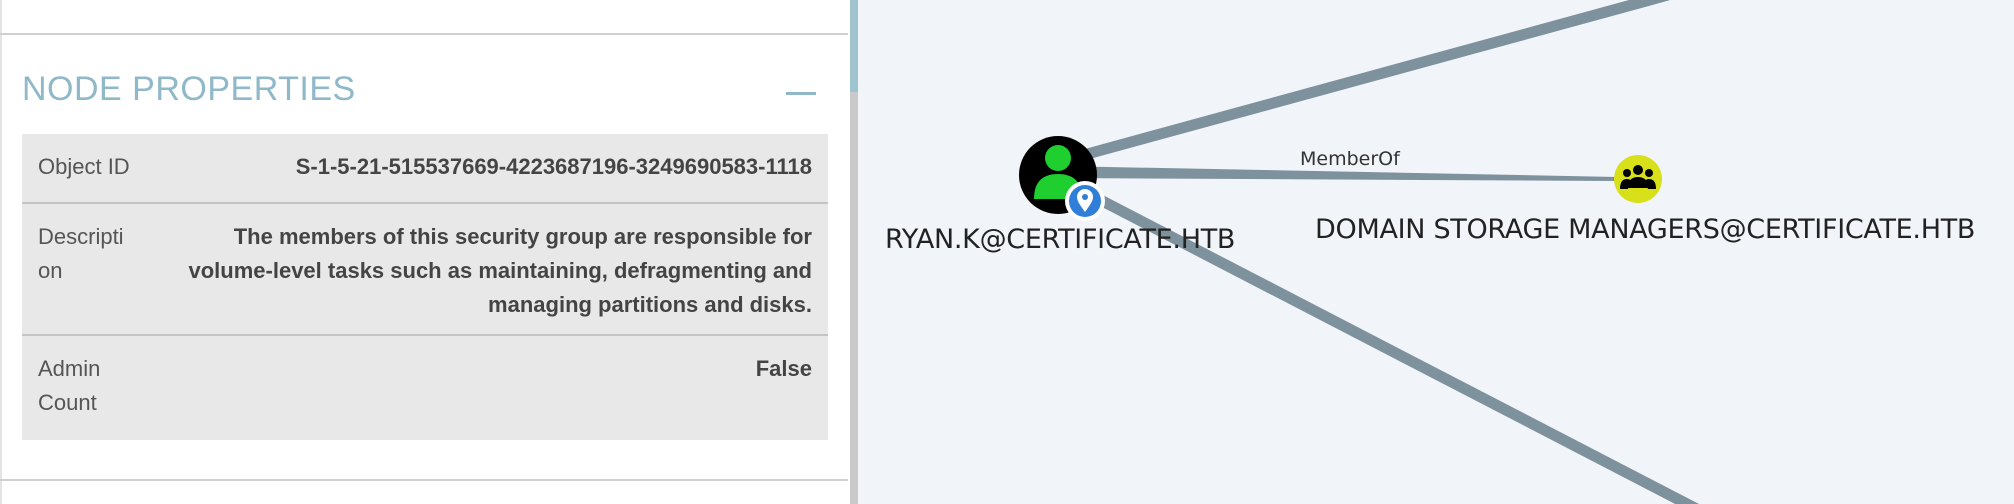 This screenshot has width=2014, height=504. Describe the element at coordinates (425, 34) in the screenshot. I see `top-divider` at that location.